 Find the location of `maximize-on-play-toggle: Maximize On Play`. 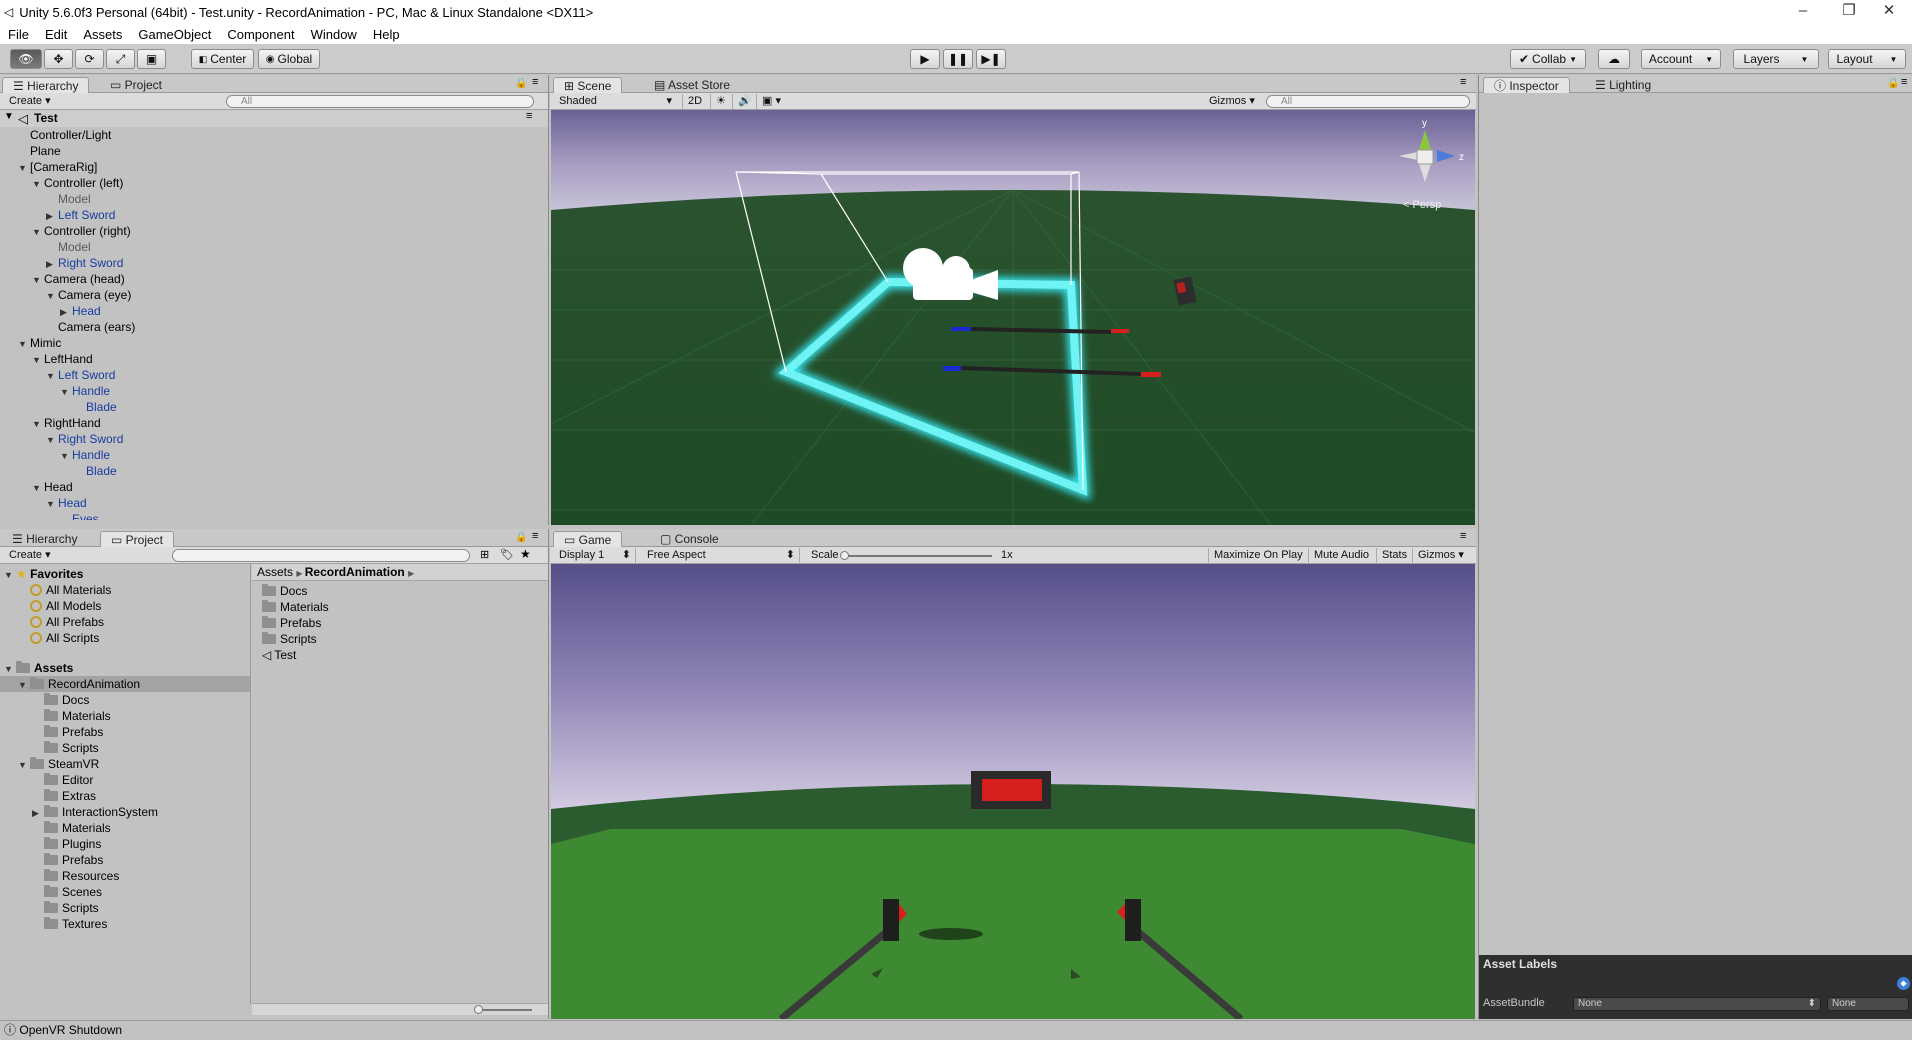

maximize-on-play-toggle: Maximize On Play is located at coordinates (1258, 555).